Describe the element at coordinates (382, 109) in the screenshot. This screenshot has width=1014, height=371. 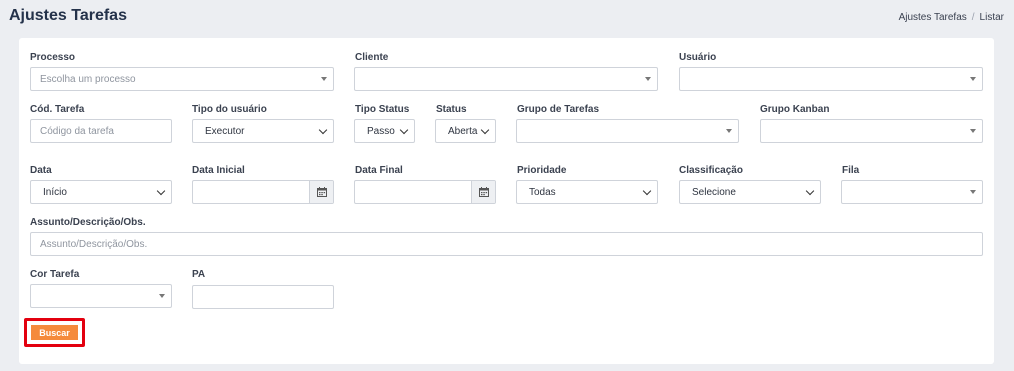
I see `tipo-status-label: Tipo Status` at that location.